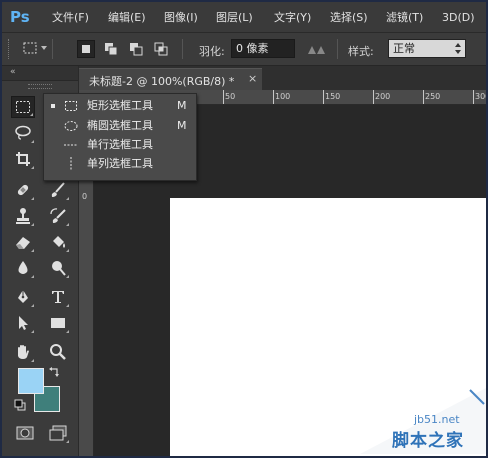  I want to click on brush-tool, so click(58, 190).